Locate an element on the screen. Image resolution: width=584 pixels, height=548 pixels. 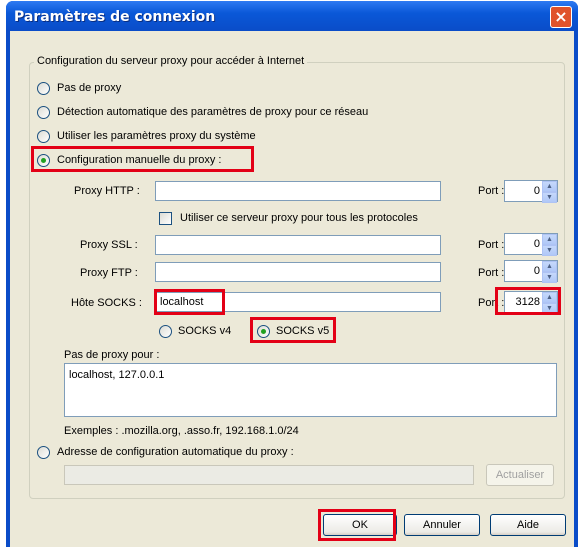
ftp-label: Proxy FTP : is located at coordinates (109, 273).